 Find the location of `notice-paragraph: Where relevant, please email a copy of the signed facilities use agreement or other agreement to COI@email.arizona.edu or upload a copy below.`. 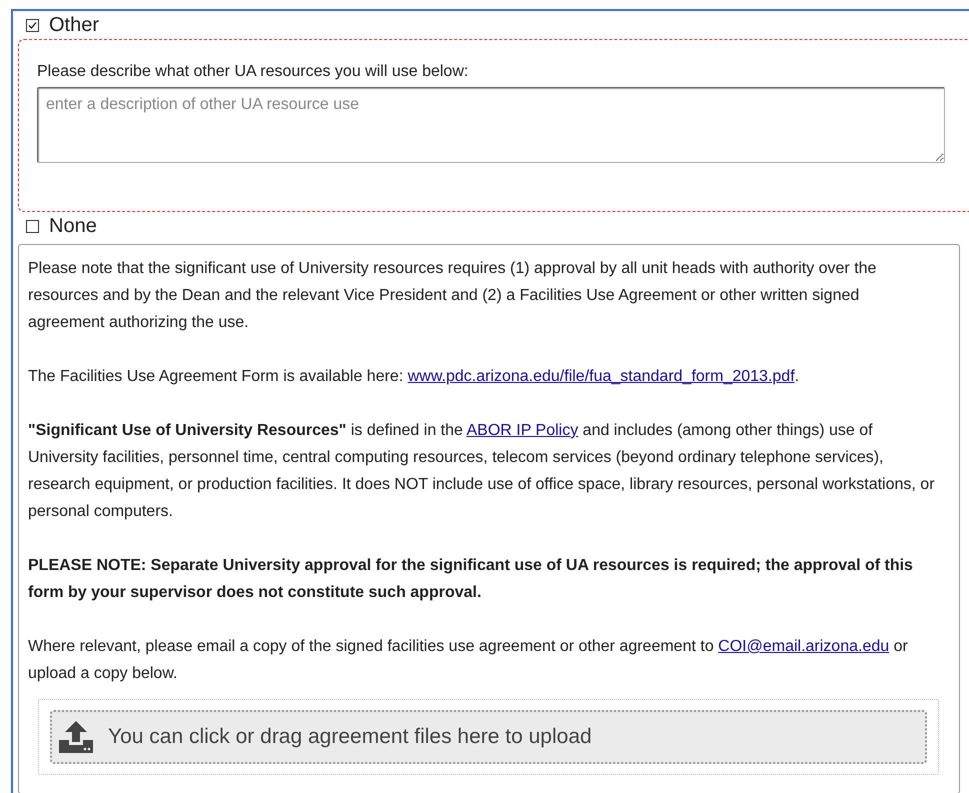

notice-paragraph: Where relevant, please email a copy of the signed facilities use agreement or other agreement to COI@email.arizona.edu or upload a copy below. is located at coordinates (468, 660).